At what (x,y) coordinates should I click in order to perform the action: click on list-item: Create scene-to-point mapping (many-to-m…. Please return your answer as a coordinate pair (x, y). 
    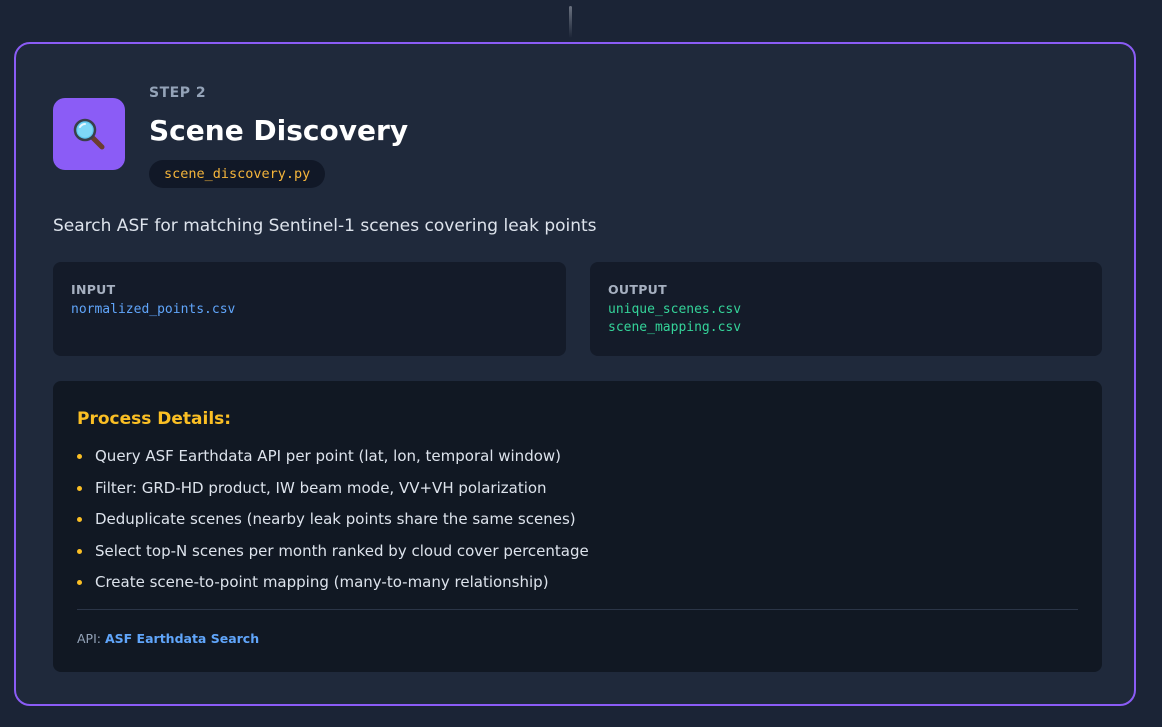
    Looking at the image, I should click on (577, 583).